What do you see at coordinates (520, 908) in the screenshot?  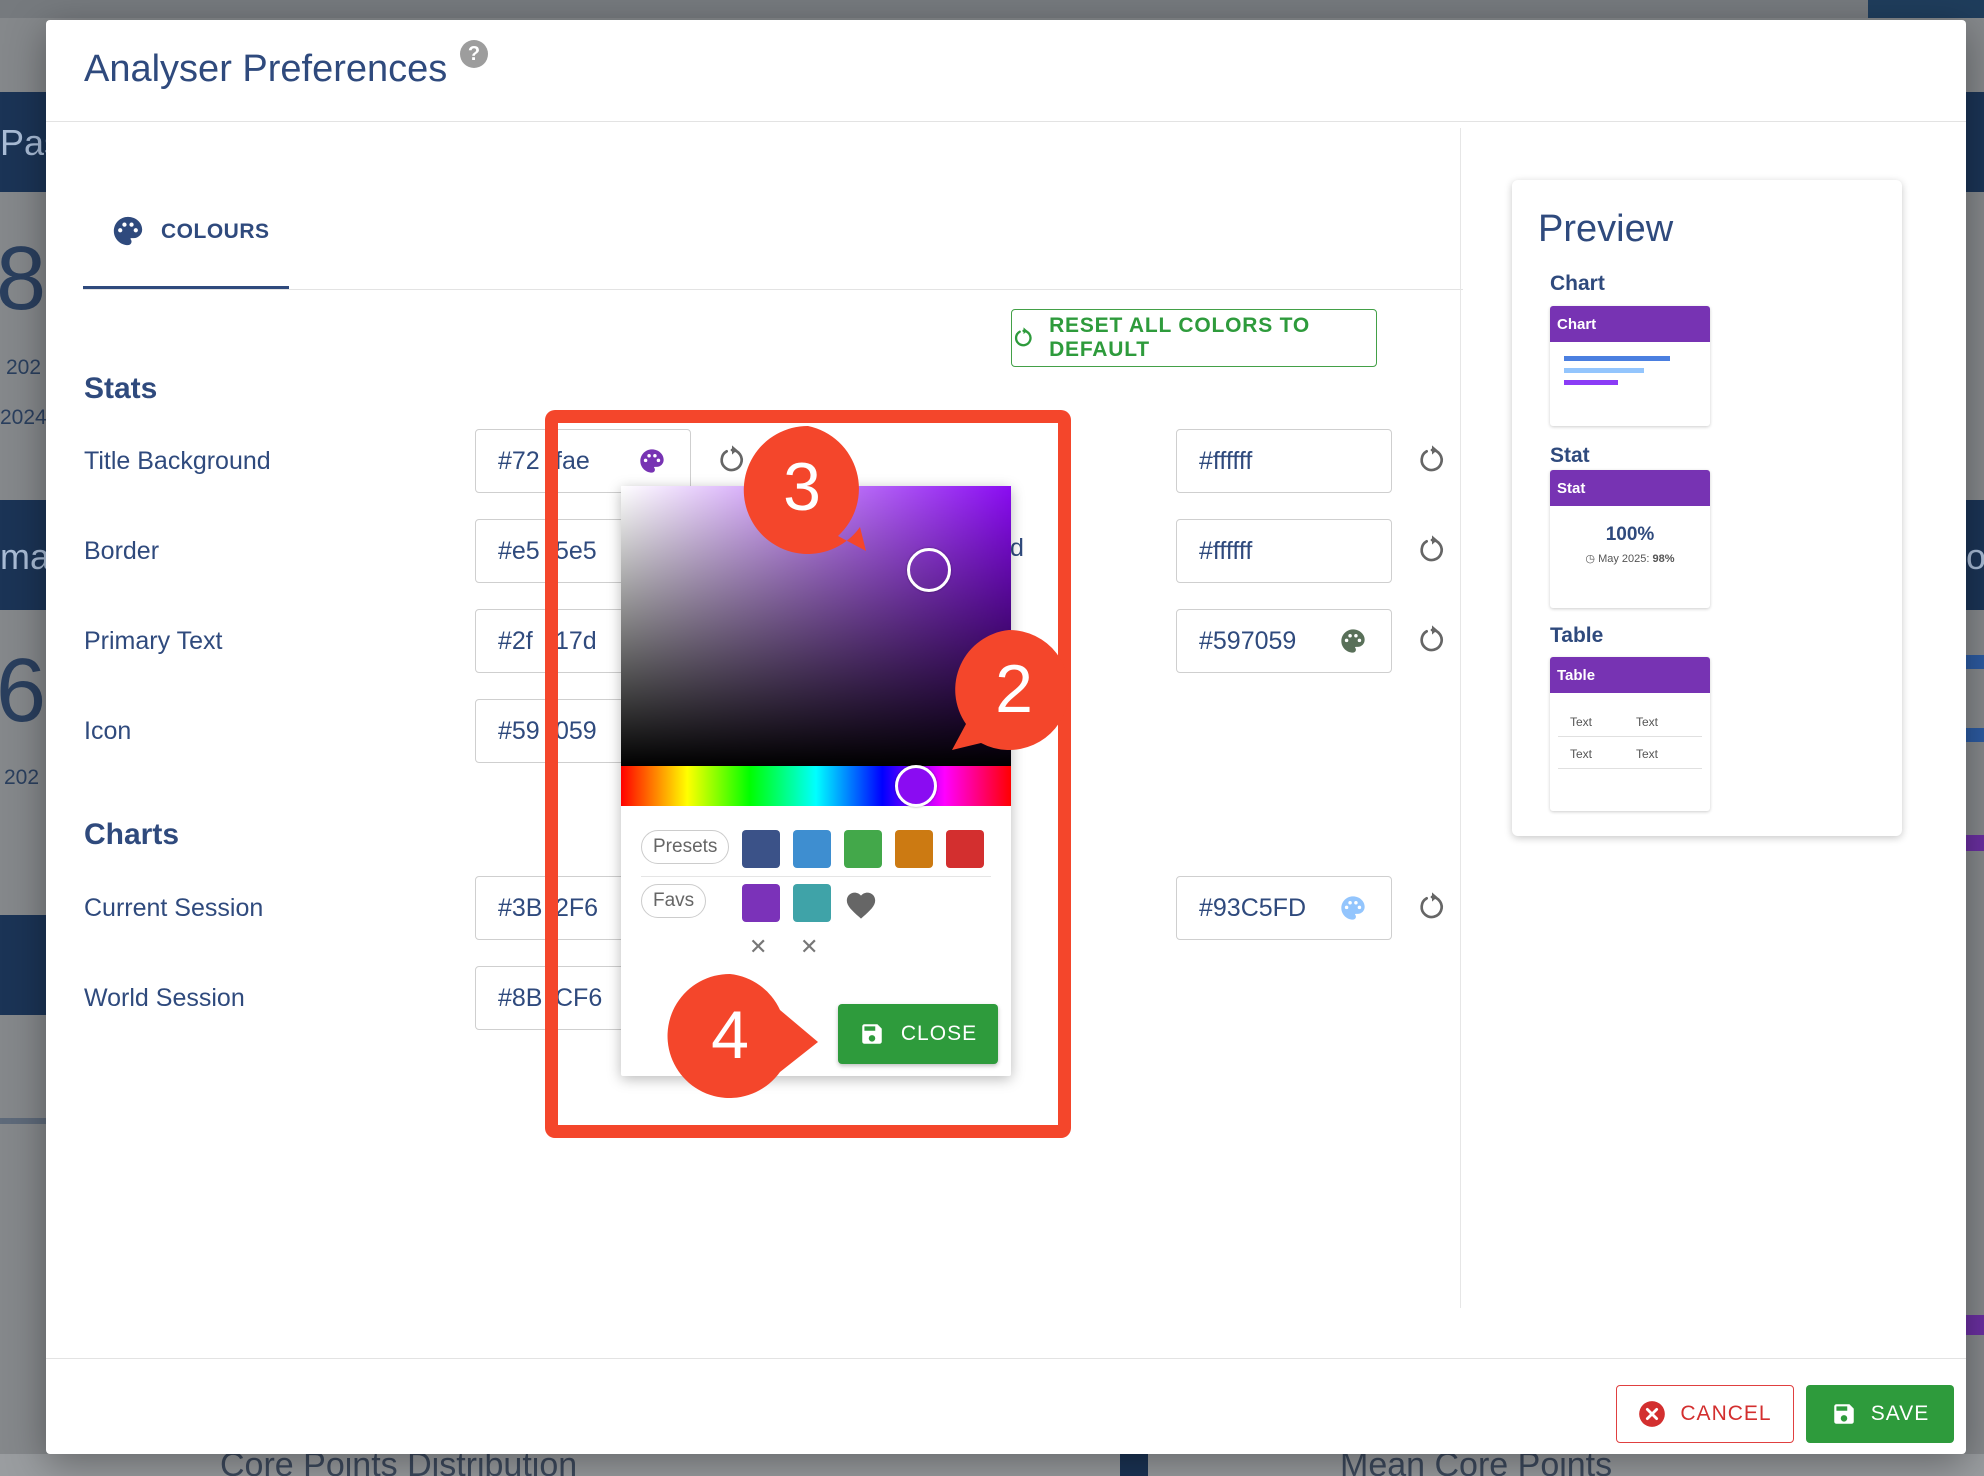 I see `color-value: #3B` at bounding box center [520, 908].